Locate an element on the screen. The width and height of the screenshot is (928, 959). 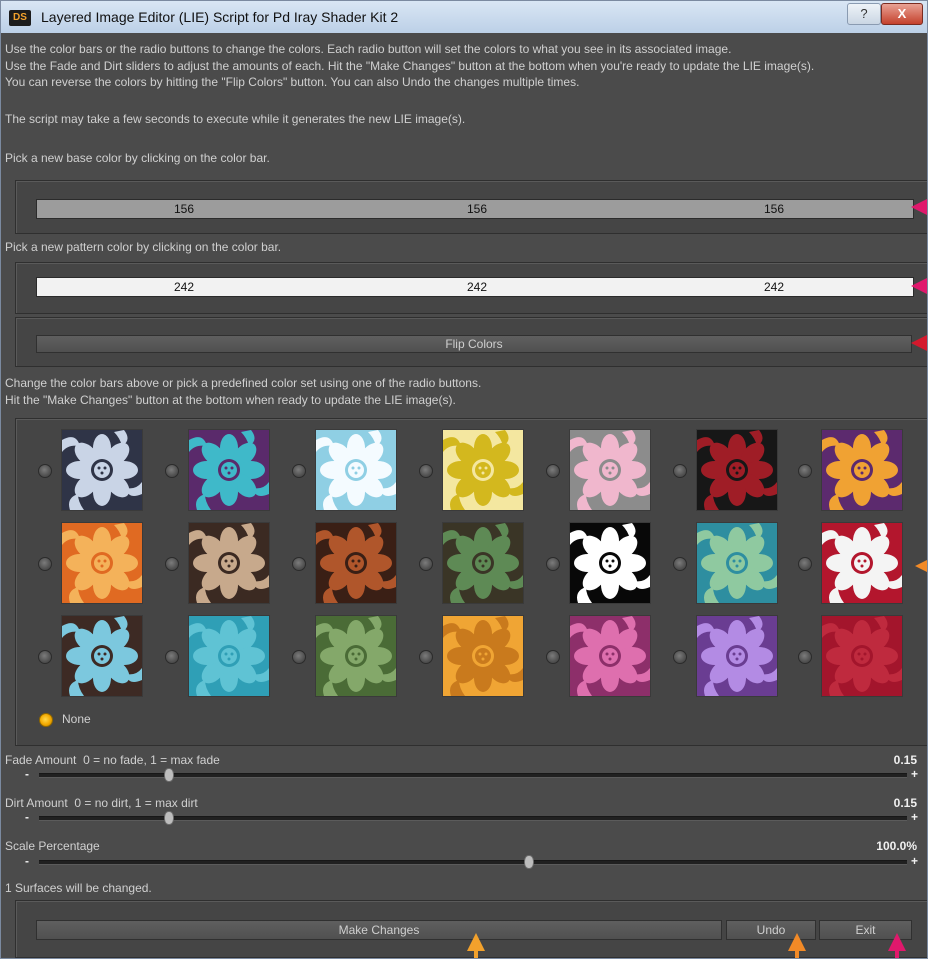
dirt-value: 0.15 is located at coordinates (905, 803).